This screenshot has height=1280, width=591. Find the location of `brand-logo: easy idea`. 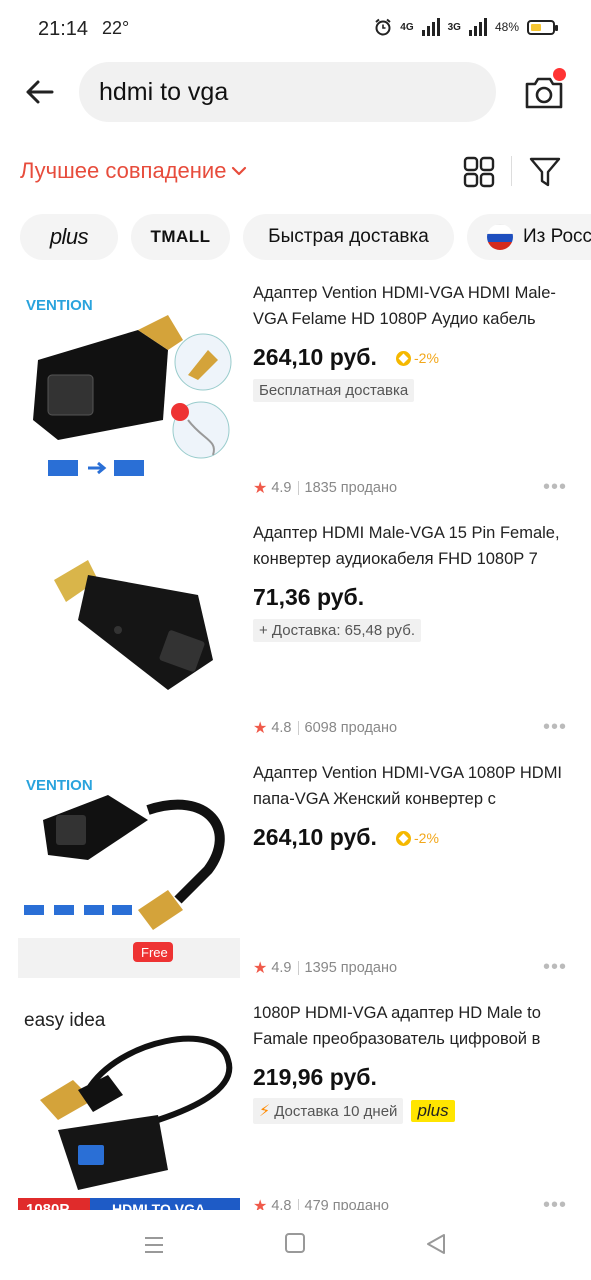

brand-logo: easy idea is located at coordinates (65, 1020).